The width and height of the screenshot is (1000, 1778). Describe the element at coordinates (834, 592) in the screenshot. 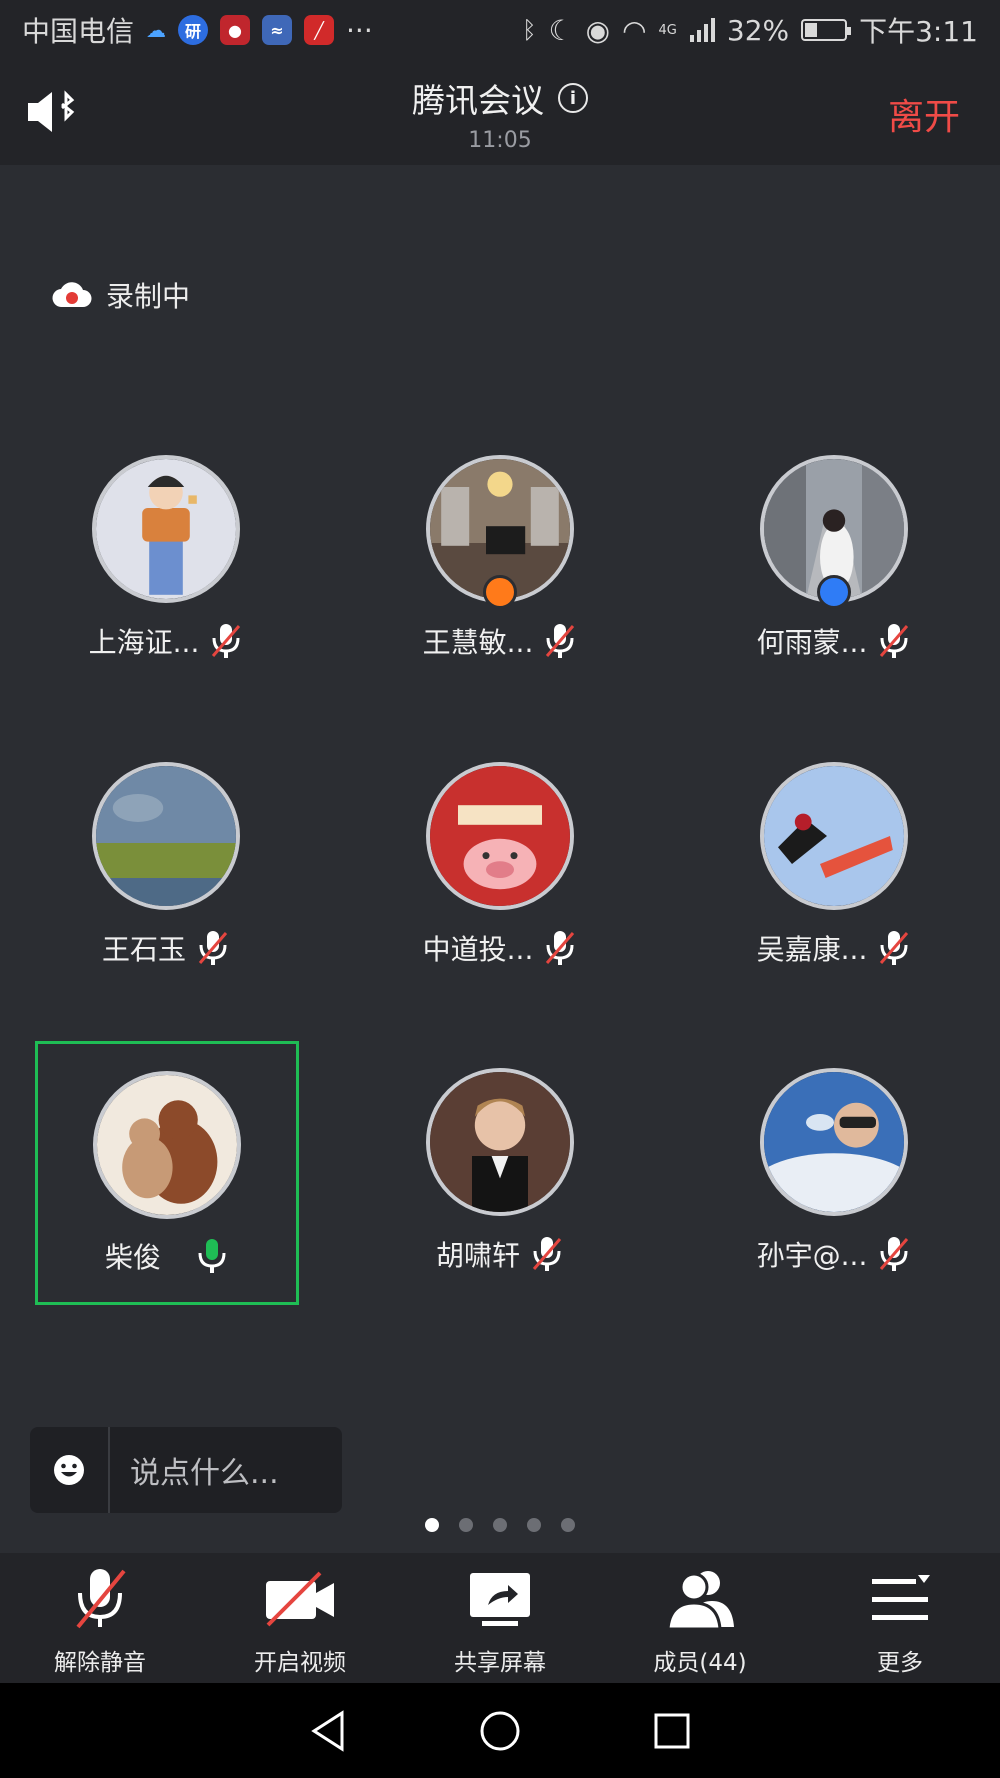

I see `cohost-badge-icon` at that location.